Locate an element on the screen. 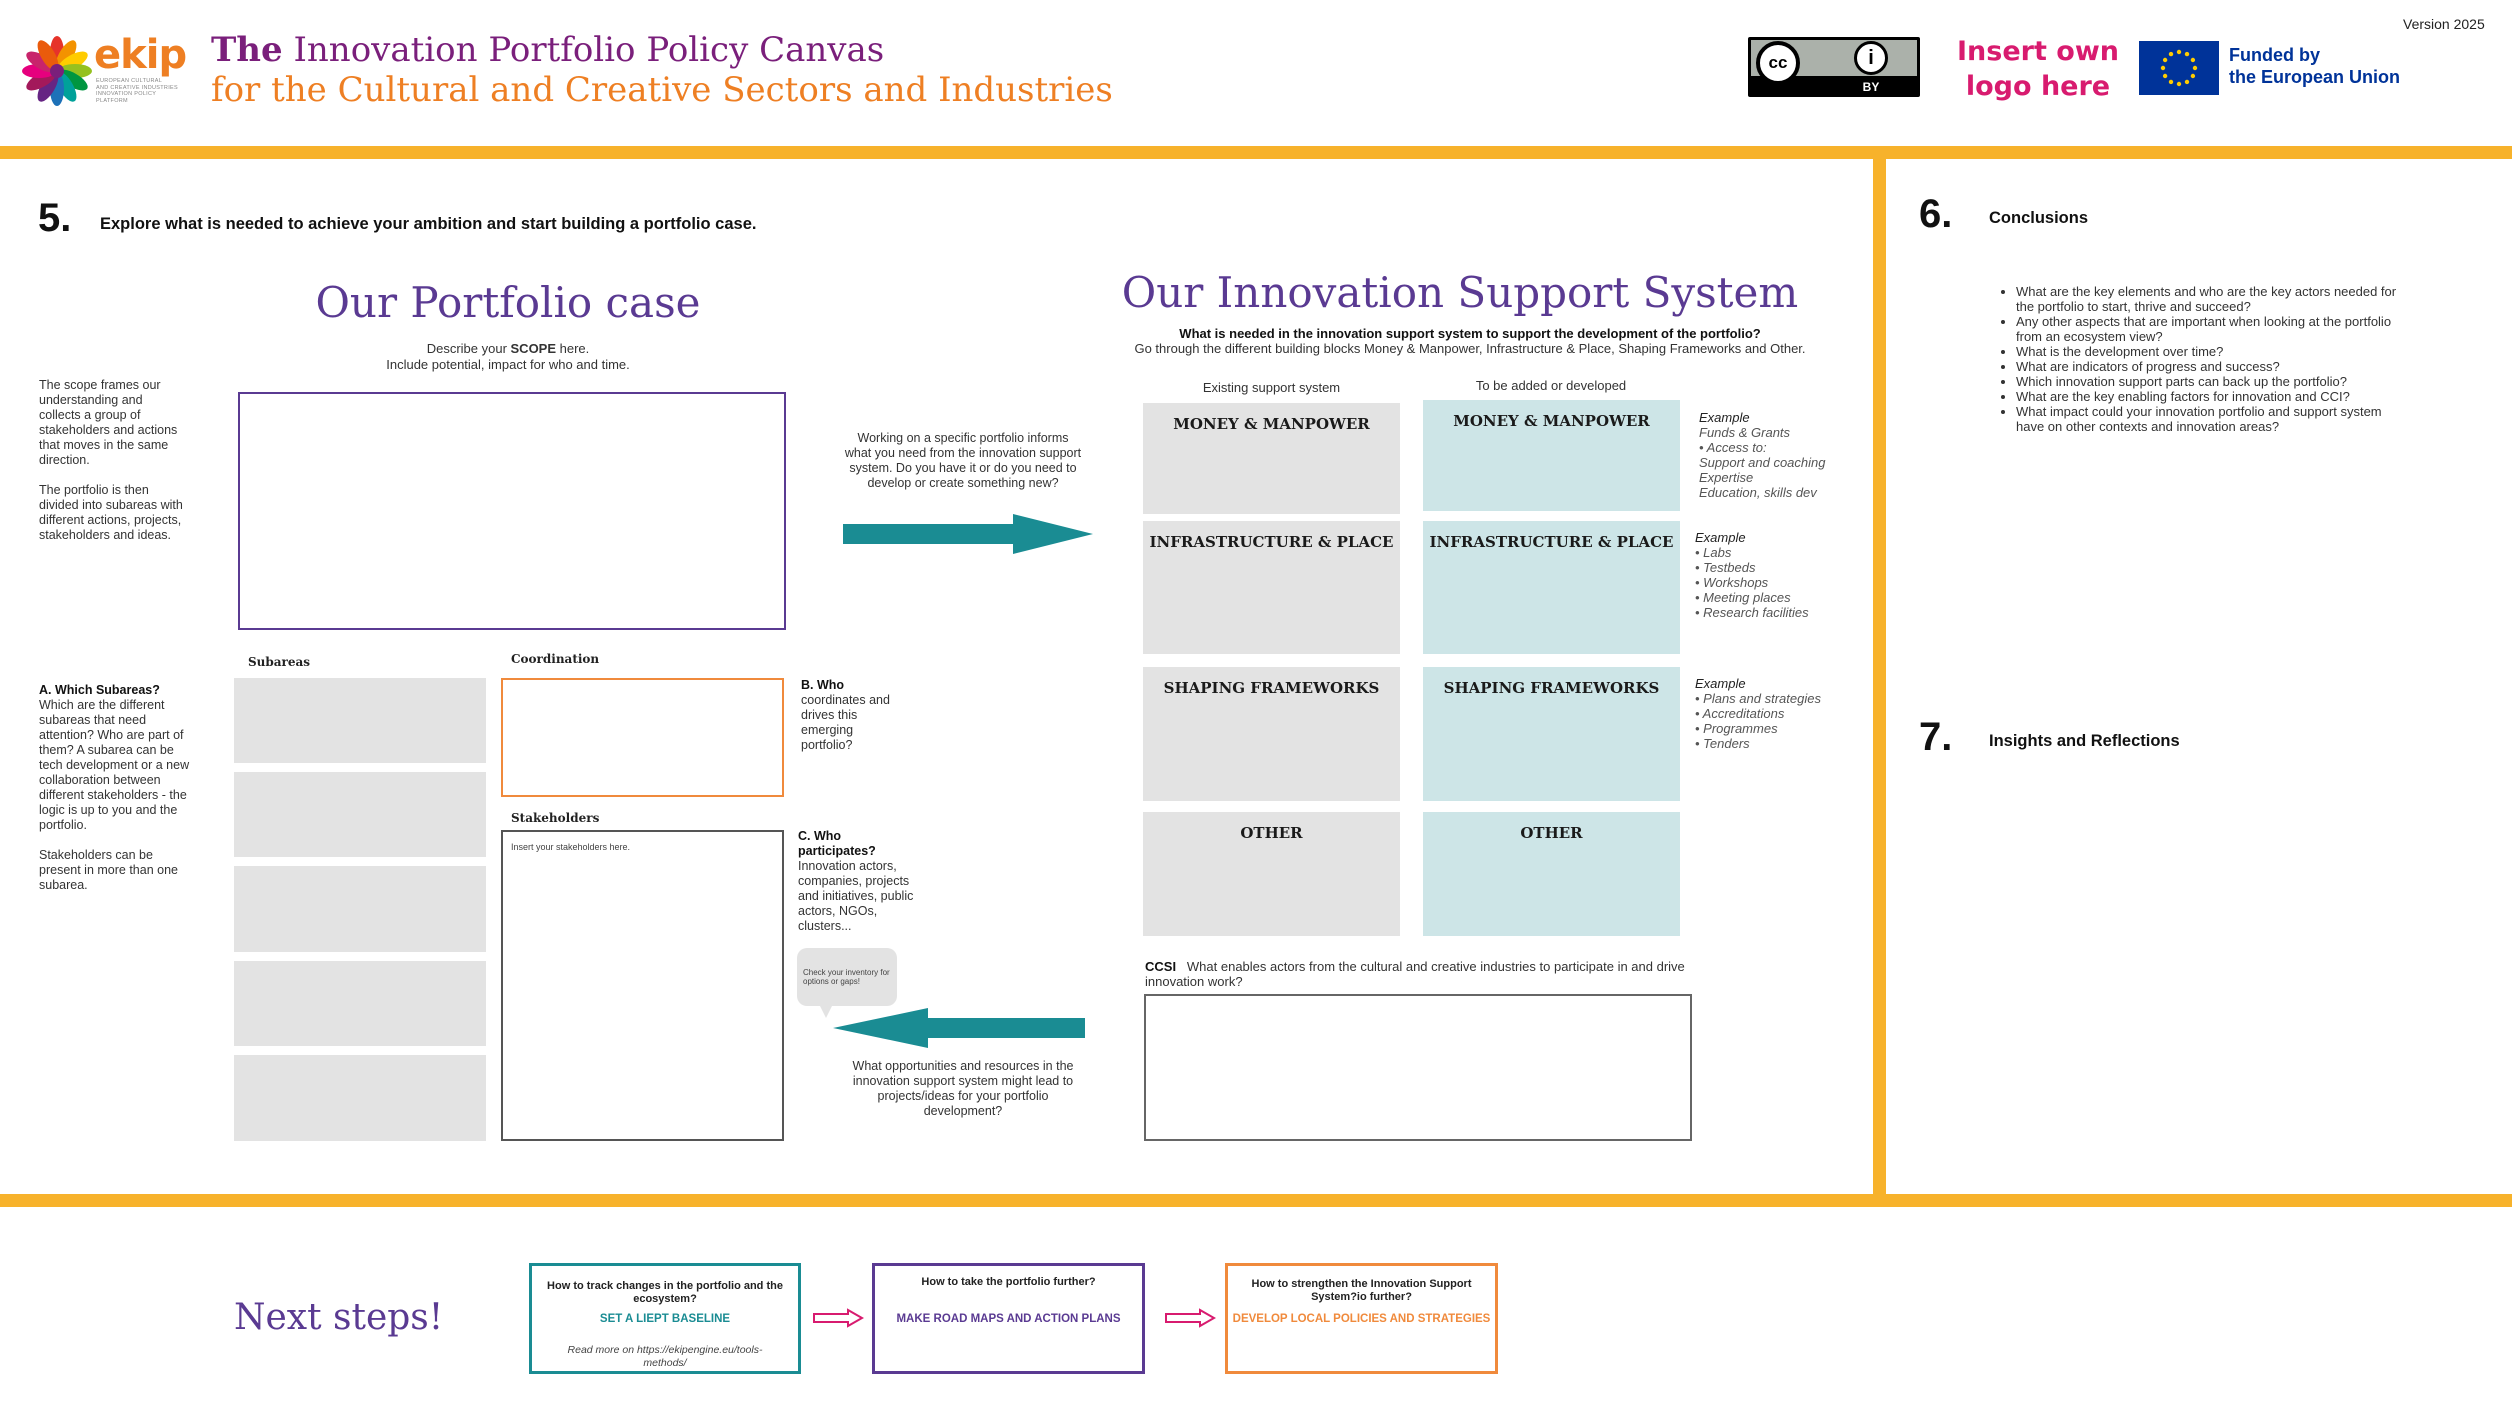  added-money-manpower: MONEY & MANPOWER is located at coordinates (1551, 455).